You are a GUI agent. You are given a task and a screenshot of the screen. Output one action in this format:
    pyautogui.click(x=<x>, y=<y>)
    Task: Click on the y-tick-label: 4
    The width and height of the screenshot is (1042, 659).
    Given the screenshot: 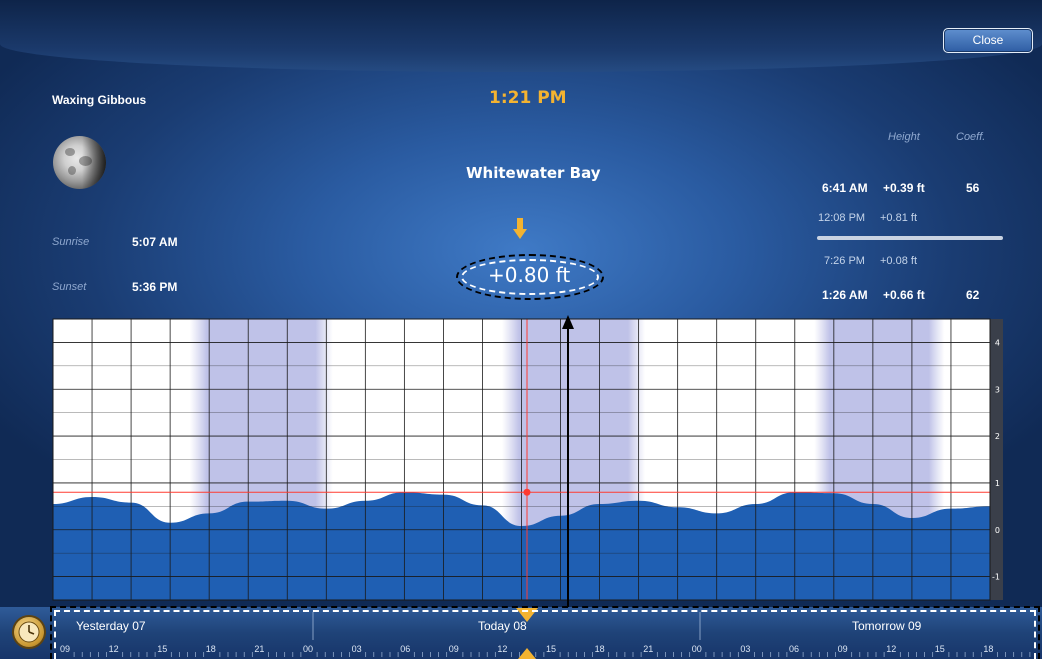 What is the action you would take?
    pyautogui.click(x=997, y=342)
    